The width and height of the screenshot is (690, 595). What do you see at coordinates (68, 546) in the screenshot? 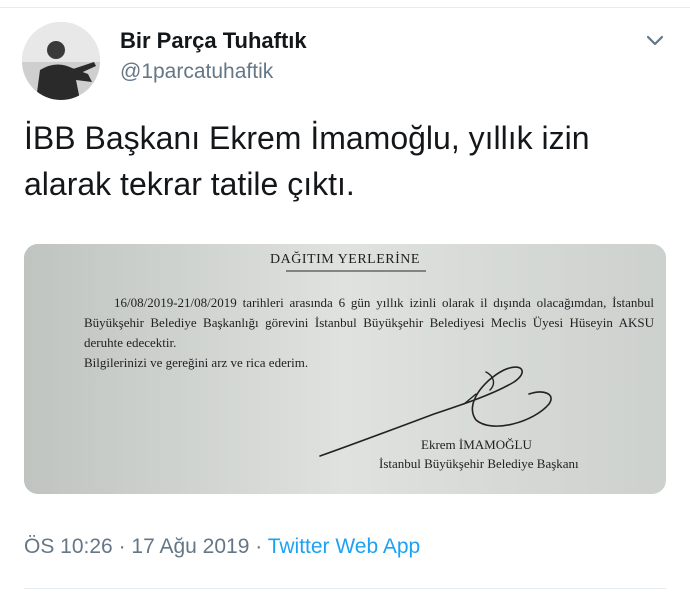
I see `tweet-time: ÖS 10:26` at bounding box center [68, 546].